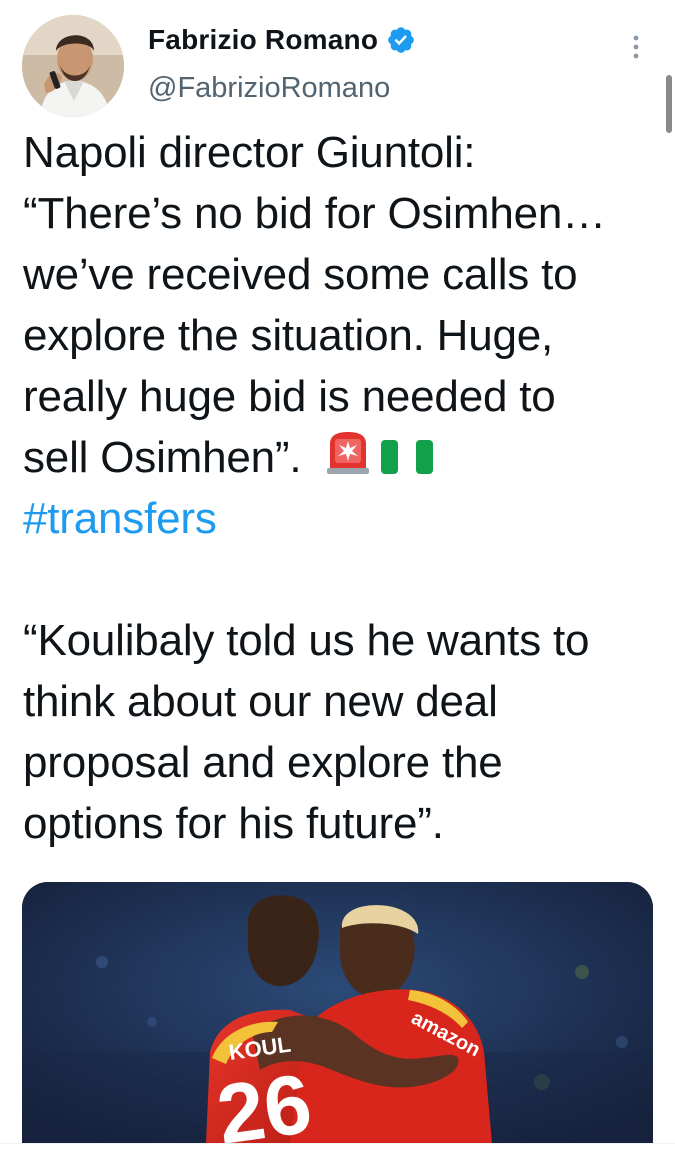 The width and height of the screenshot is (675, 1151). I want to click on hashtag-link: #transfers, so click(343, 518).